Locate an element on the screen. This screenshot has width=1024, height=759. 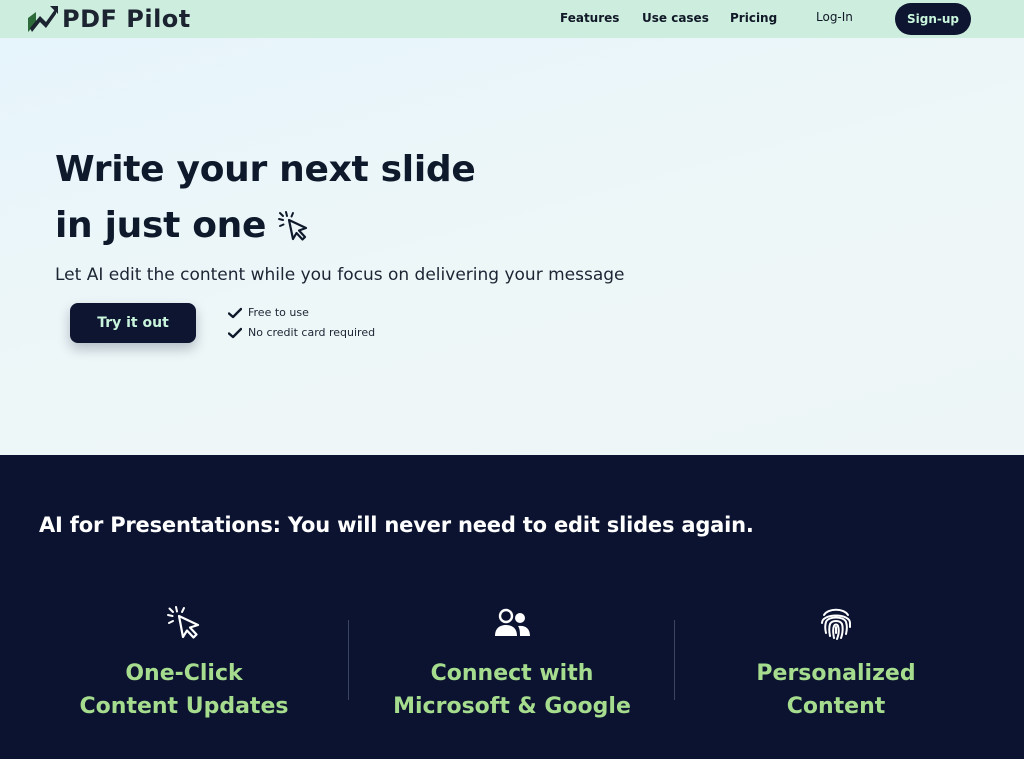
nav-features-link: Features is located at coordinates (589, 18).